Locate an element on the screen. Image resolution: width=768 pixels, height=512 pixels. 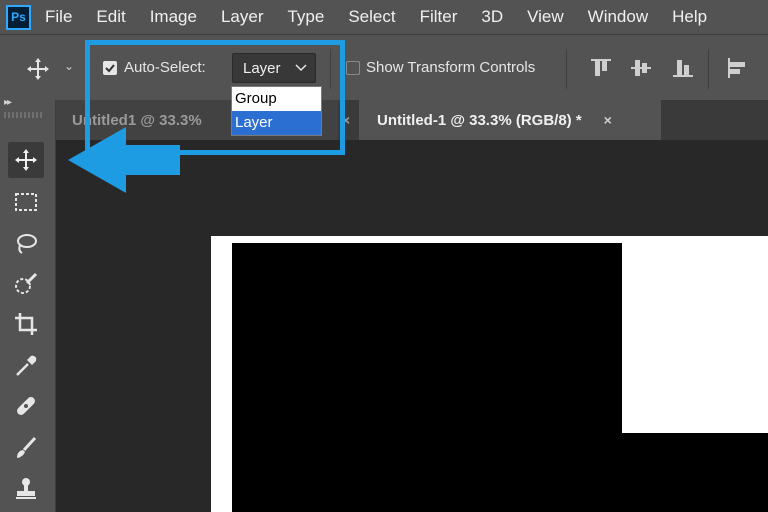
crop-tool is located at coordinates (26, 324).